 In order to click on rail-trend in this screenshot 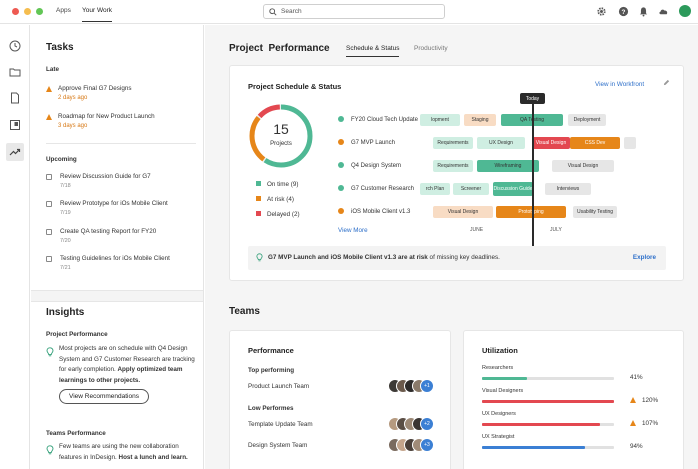, I will do `click(15, 152)`.